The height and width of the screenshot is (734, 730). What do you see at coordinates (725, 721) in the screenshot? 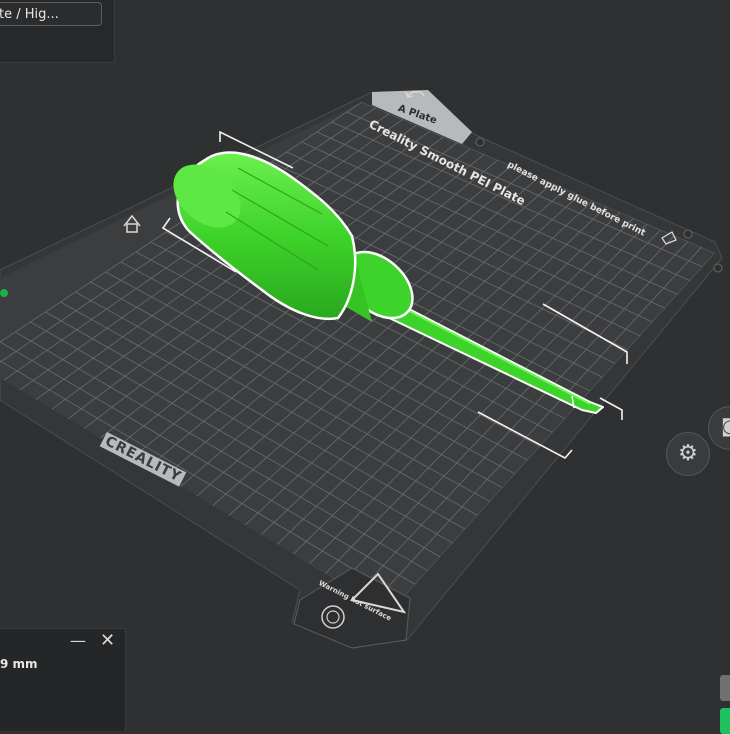
I see `slice-button` at bounding box center [725, 721].